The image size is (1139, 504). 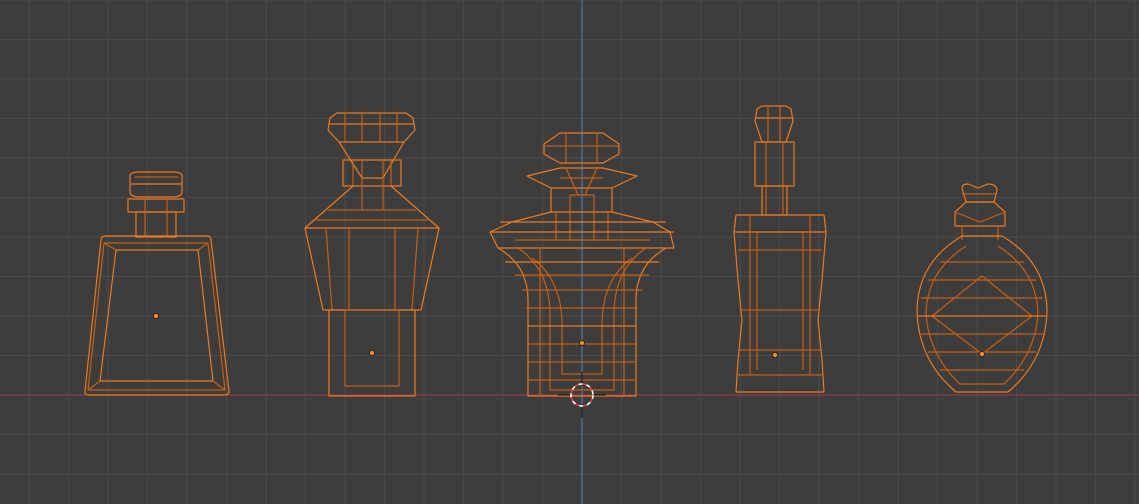 I want to click on bottle-5-object, so click(x=982, y=288).